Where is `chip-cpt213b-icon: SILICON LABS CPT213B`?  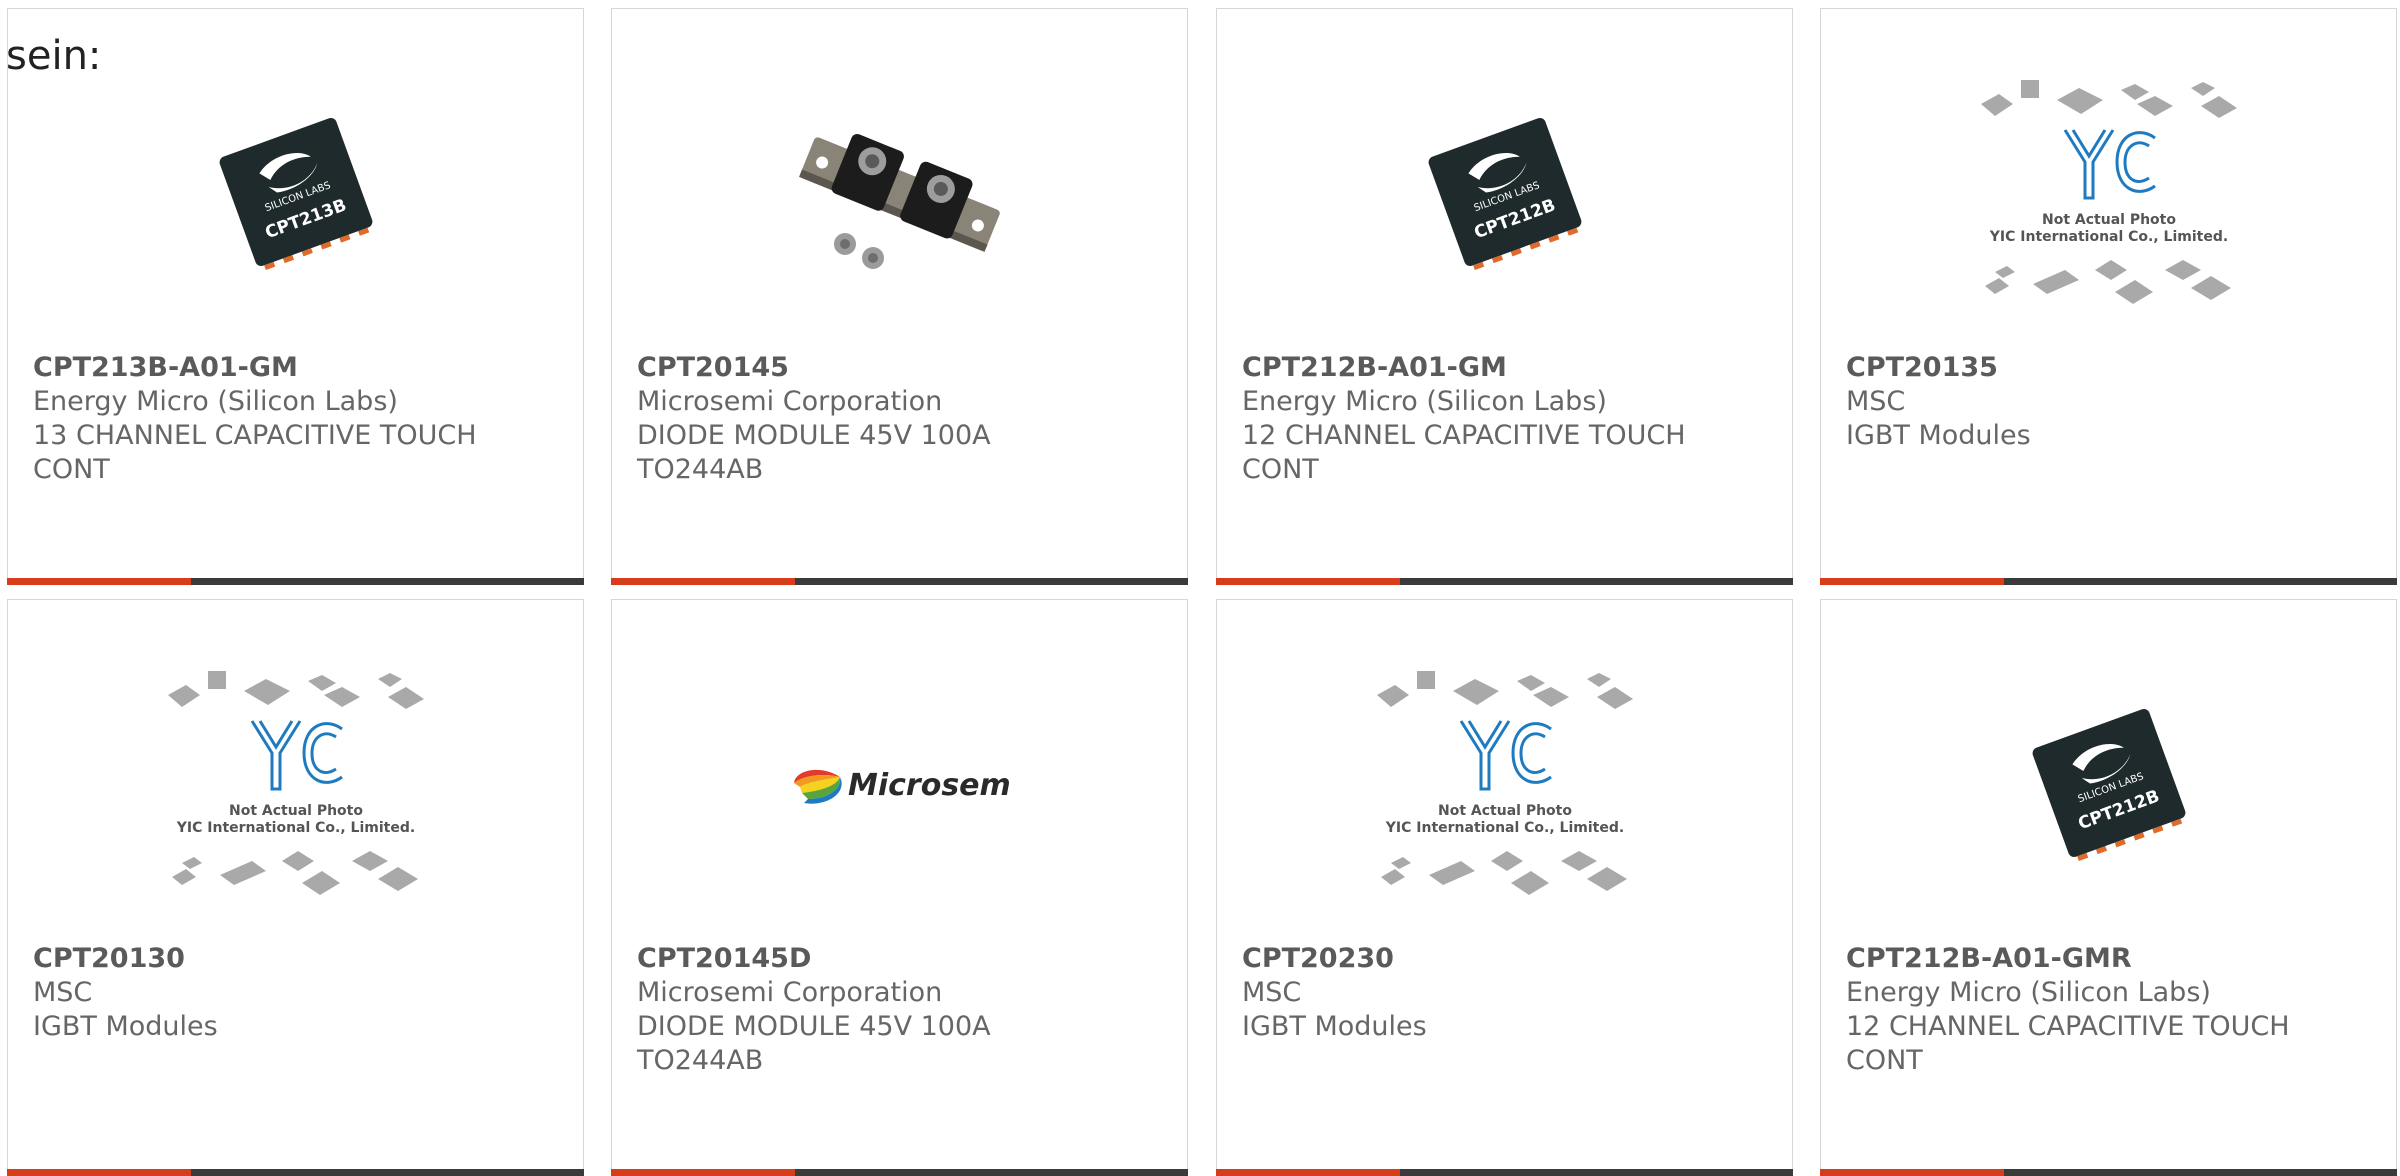 chip-cpt213b-icon: SILICON LABS CPT213B is located at coordinates (295, 194).